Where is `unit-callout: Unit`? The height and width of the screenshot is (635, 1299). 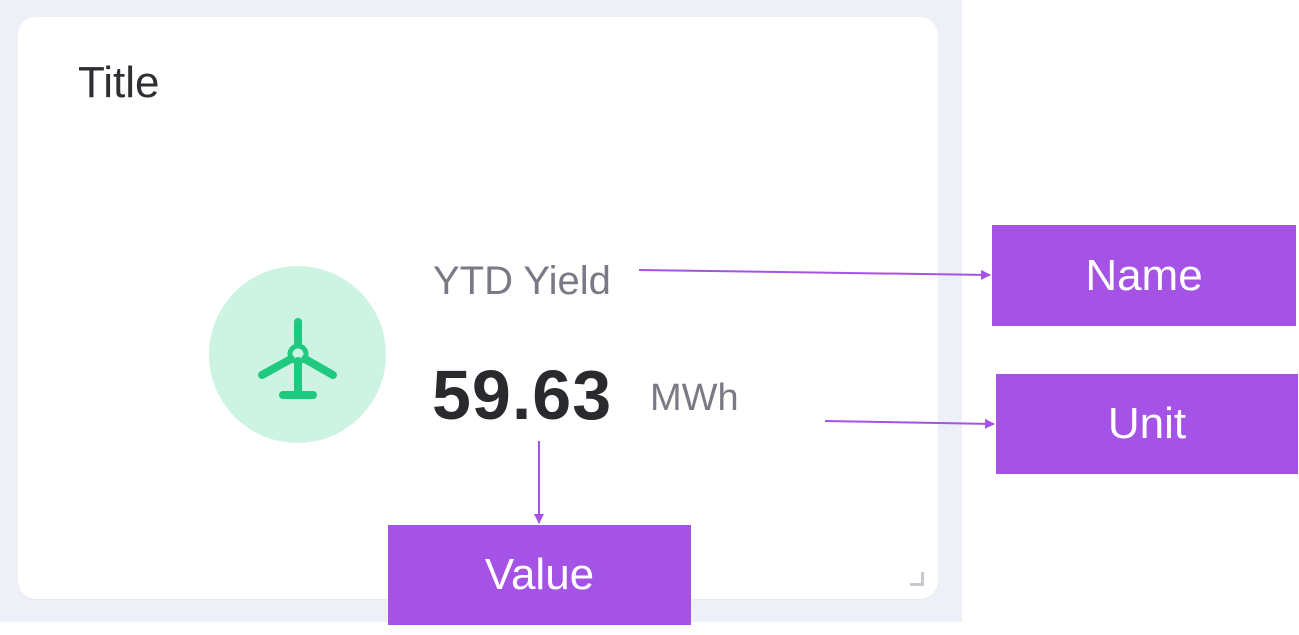
unit-callout: Unit is located at coordinates (1147, 424).